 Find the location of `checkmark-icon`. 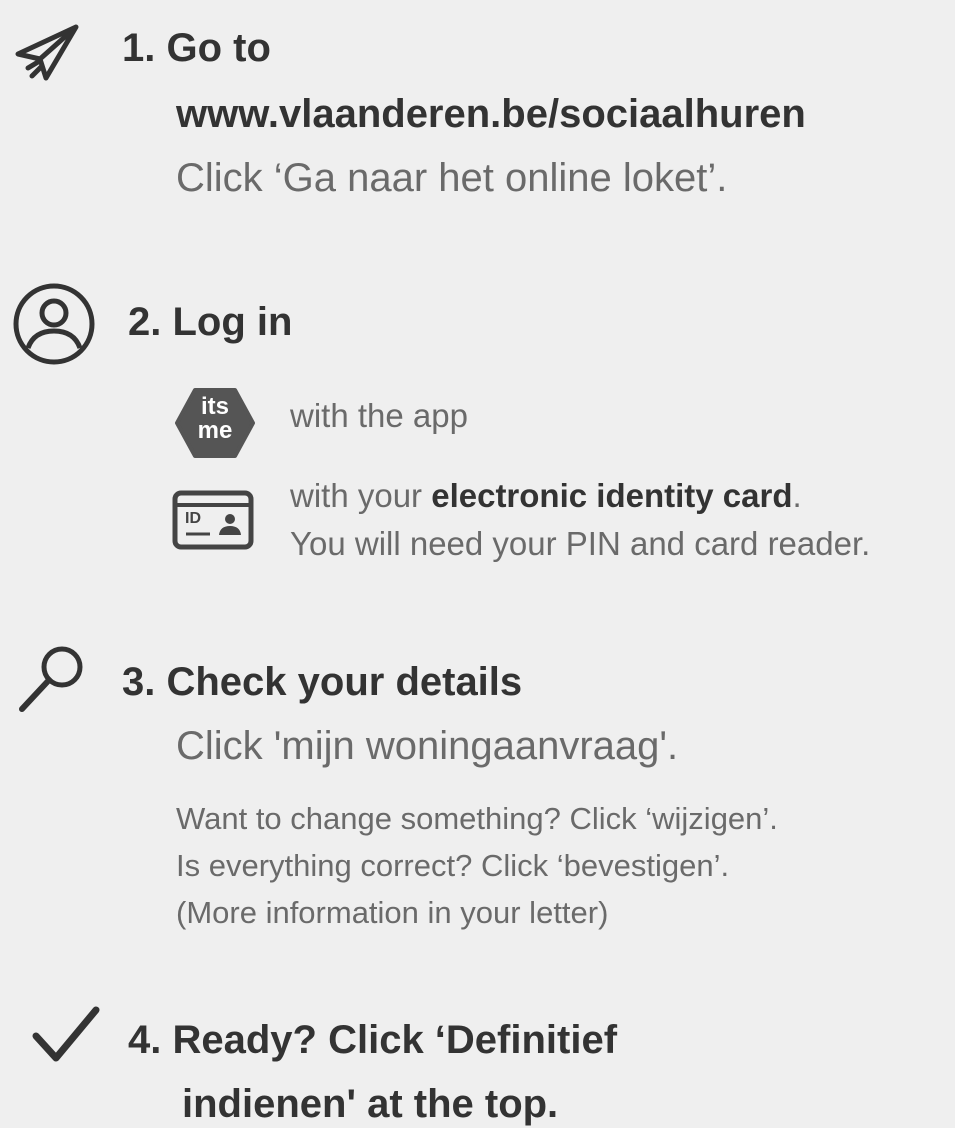

checkmark-icon is located at coordinates (66, 1034).